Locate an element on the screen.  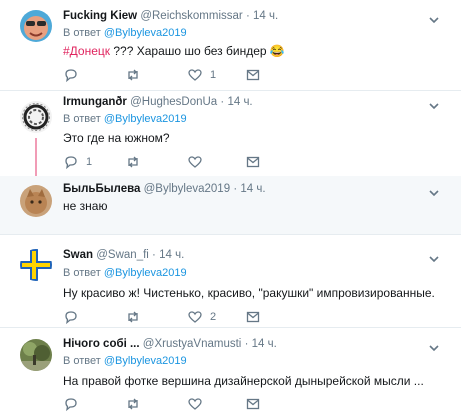
tweet-actions: 2 is located at coordinates (183, 317).